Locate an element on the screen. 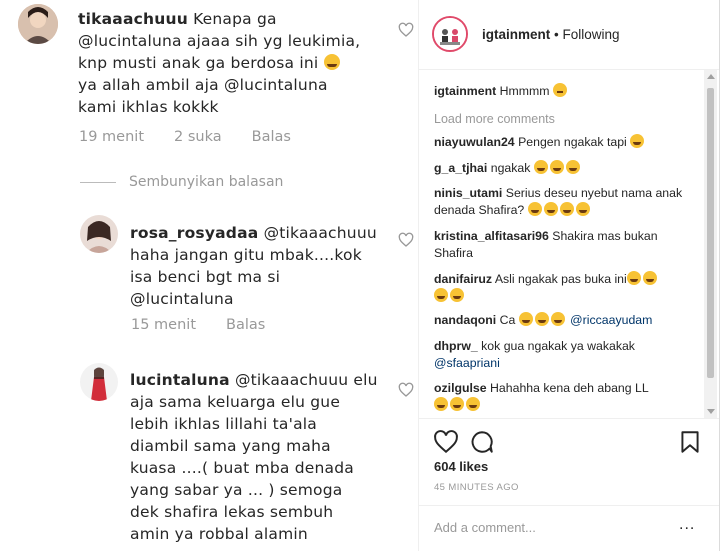 This screenshot has height=551, width=720. comment-username: ninis_utami is located at coordinates (468, 193).